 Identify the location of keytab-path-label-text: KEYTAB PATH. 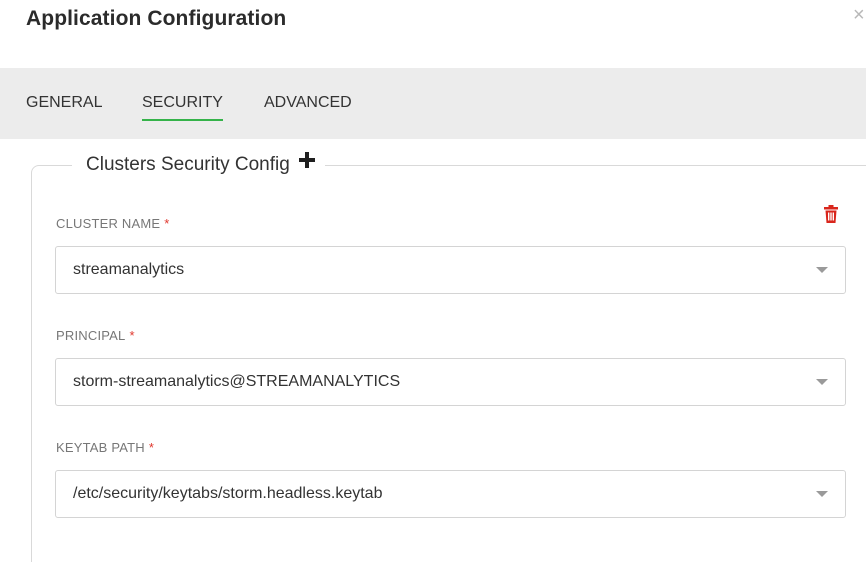
(100, 447).